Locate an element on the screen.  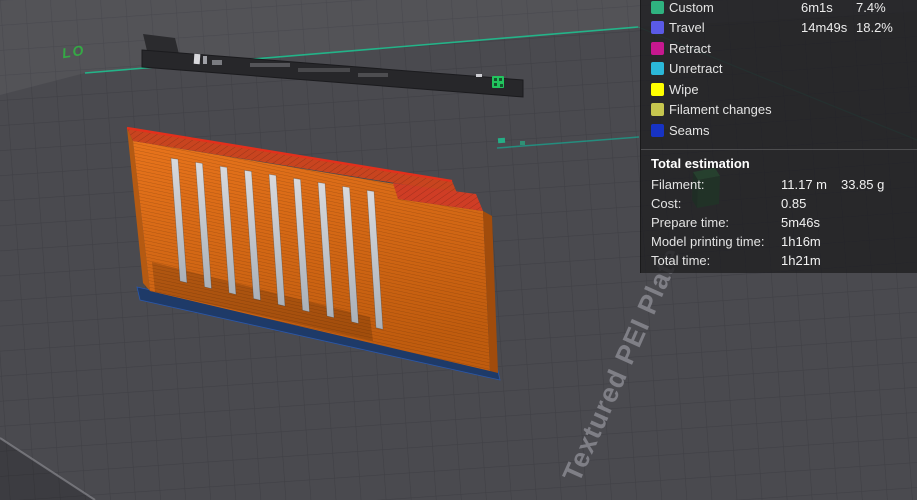
legend-label: Unretract is located at coordinates (696, 69).